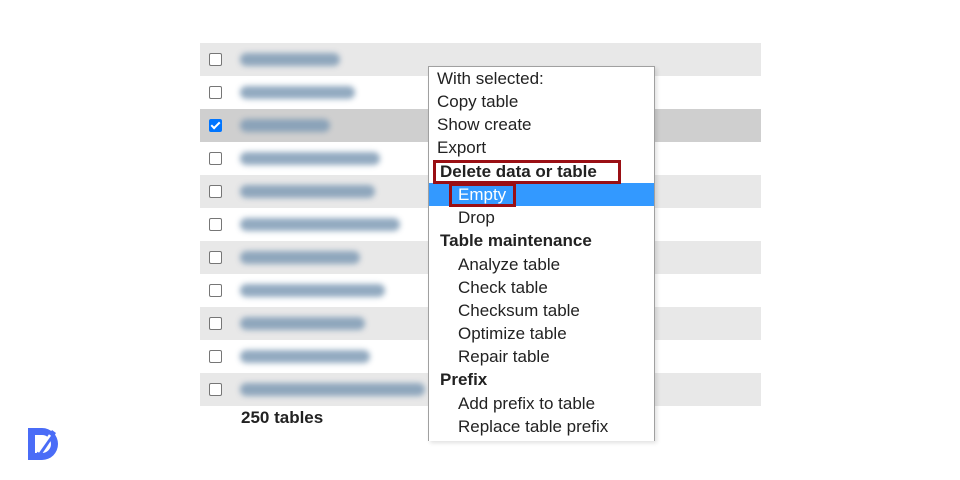 Image resolution: width=960 pixels, height=480 pixels. Describe the element at coordinates (516, 240) in the screenshot. I see `menu-group-table-maintenance: Table maintenance` at that location.